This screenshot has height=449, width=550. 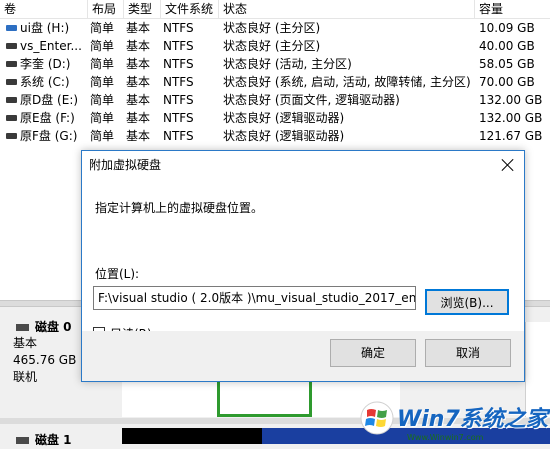 I want to click on capacity-cell: 121.67 GB, so click(x=511, y=136).